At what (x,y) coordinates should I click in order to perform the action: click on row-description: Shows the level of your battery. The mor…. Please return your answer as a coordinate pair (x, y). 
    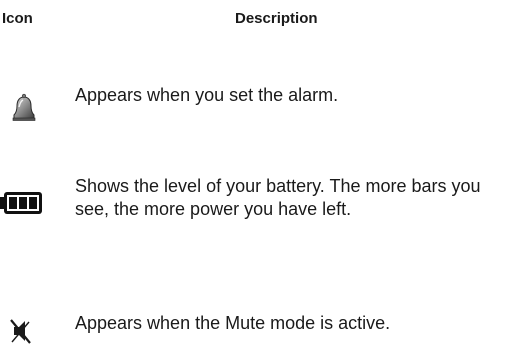
    Looking at the image, I should click on (278, 197).